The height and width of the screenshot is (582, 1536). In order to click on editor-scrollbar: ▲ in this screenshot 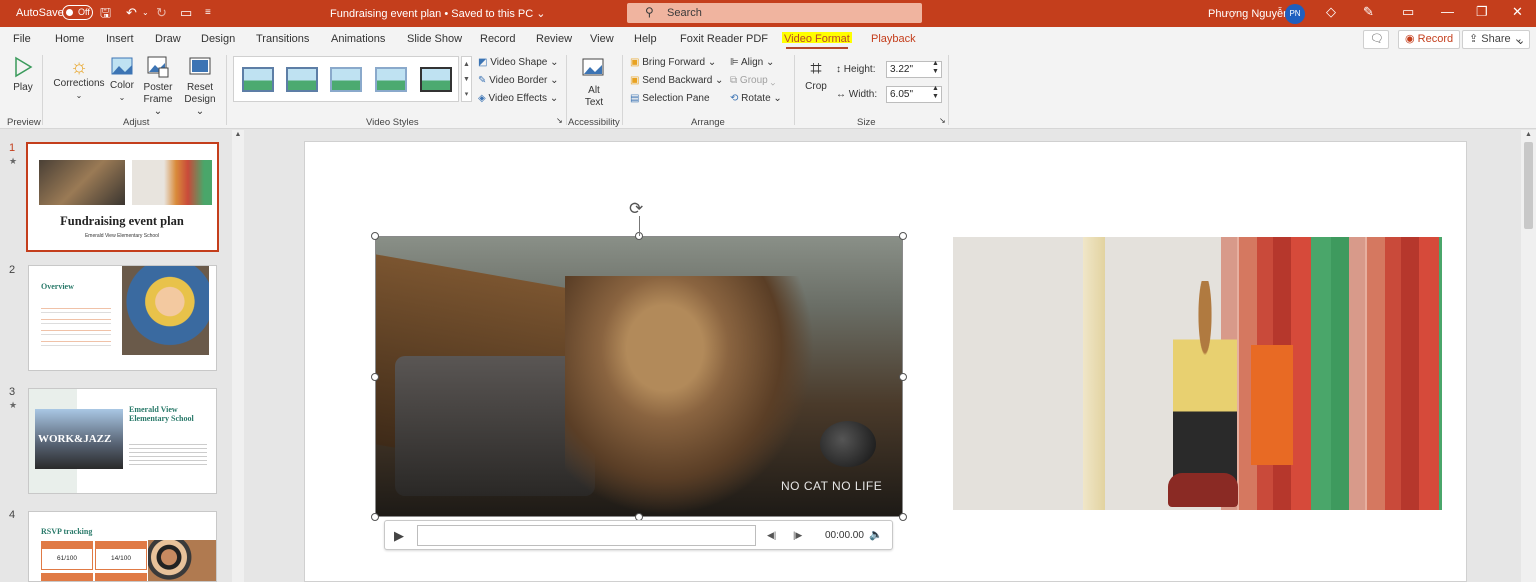, I will do `click(1528, 356)`.